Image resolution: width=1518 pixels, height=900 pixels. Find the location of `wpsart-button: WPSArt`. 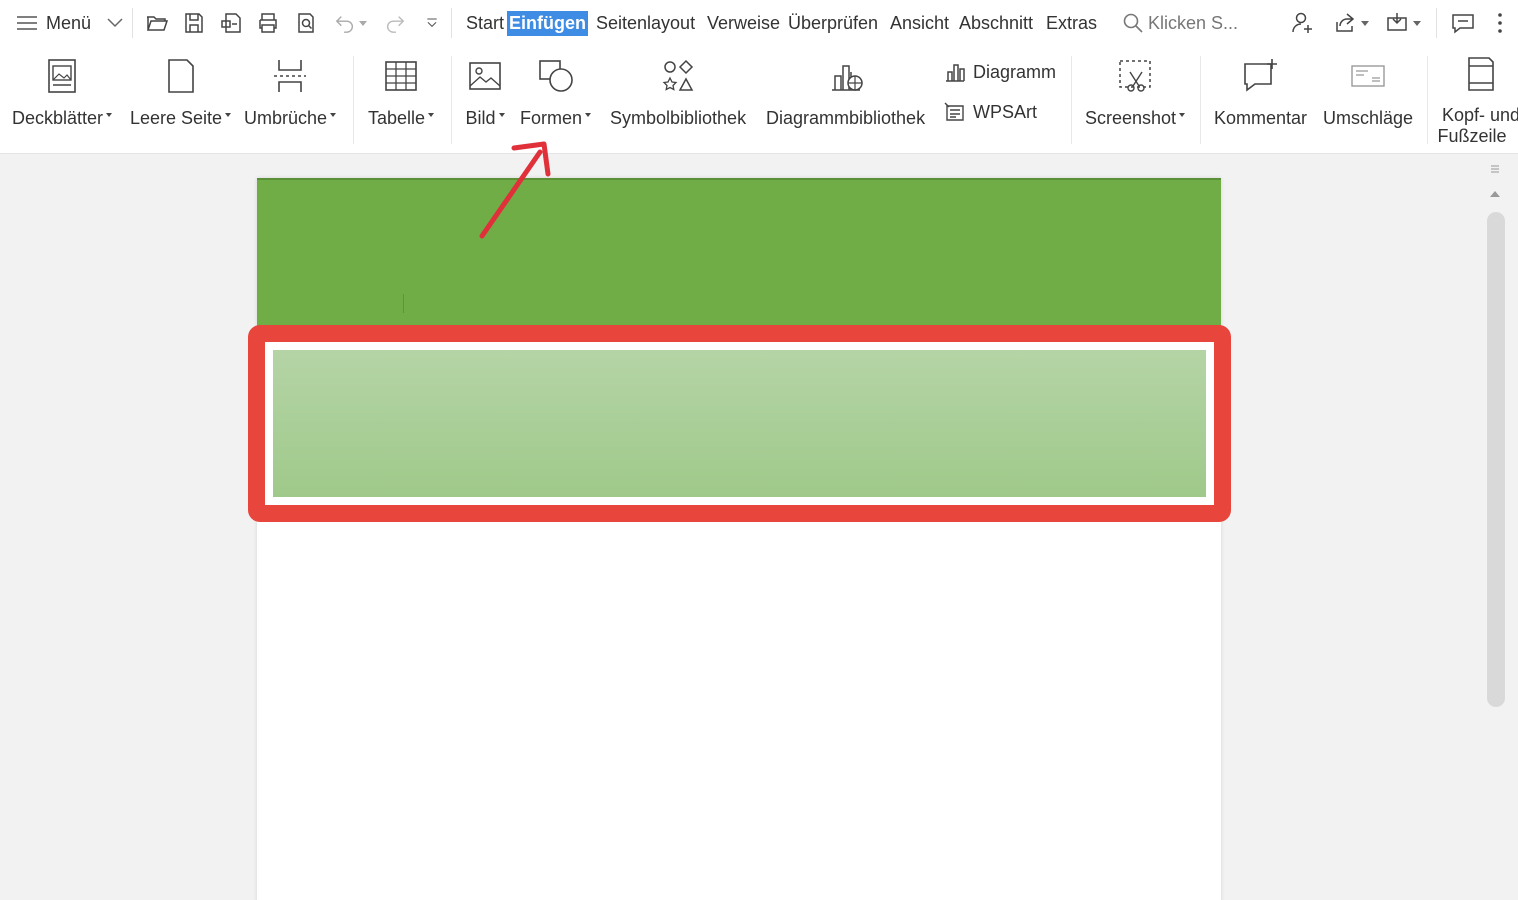

wpsart-button: WPSArt is located at coordinates (990, 112).